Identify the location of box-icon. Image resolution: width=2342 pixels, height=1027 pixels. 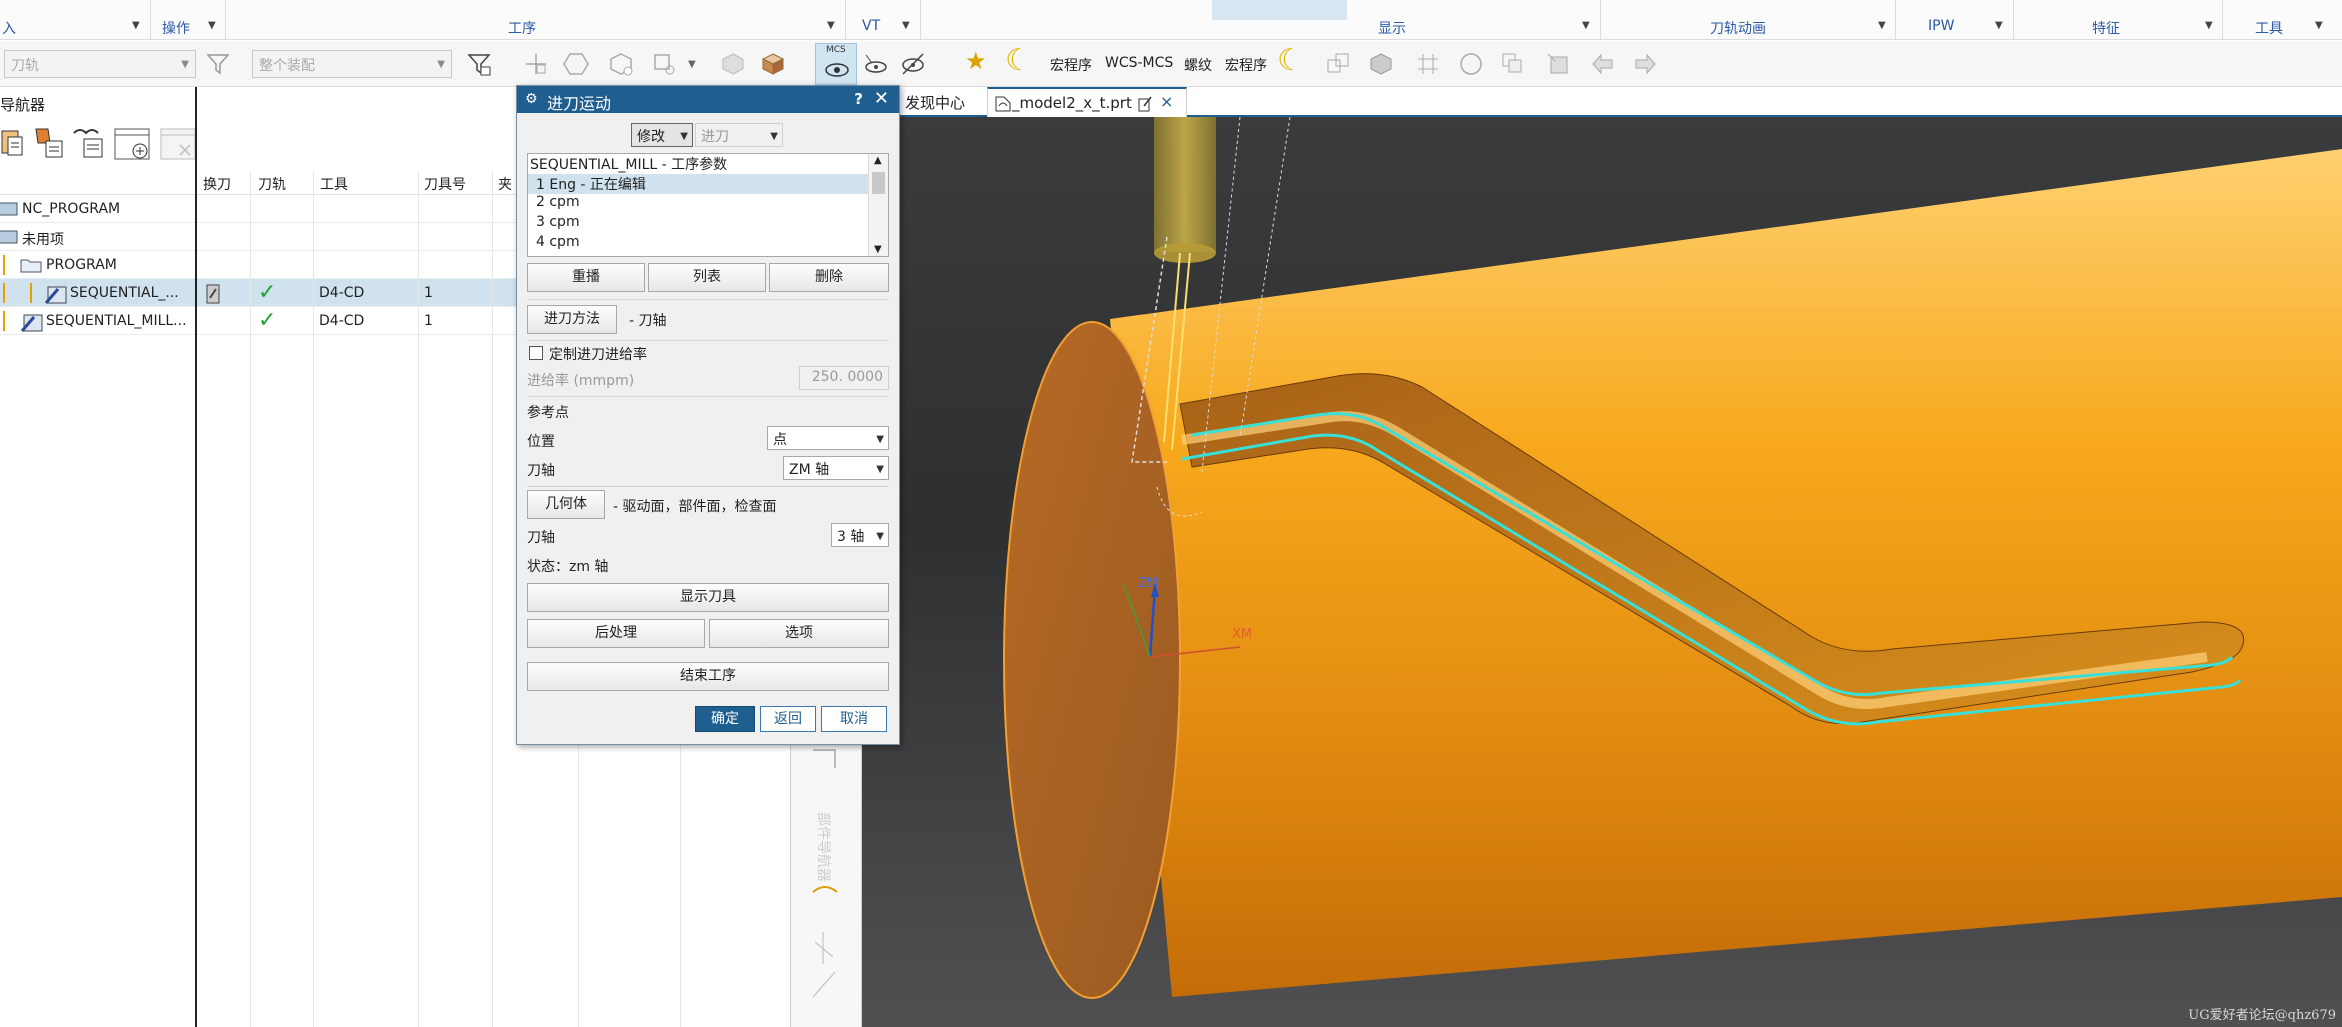
(1381, 64).